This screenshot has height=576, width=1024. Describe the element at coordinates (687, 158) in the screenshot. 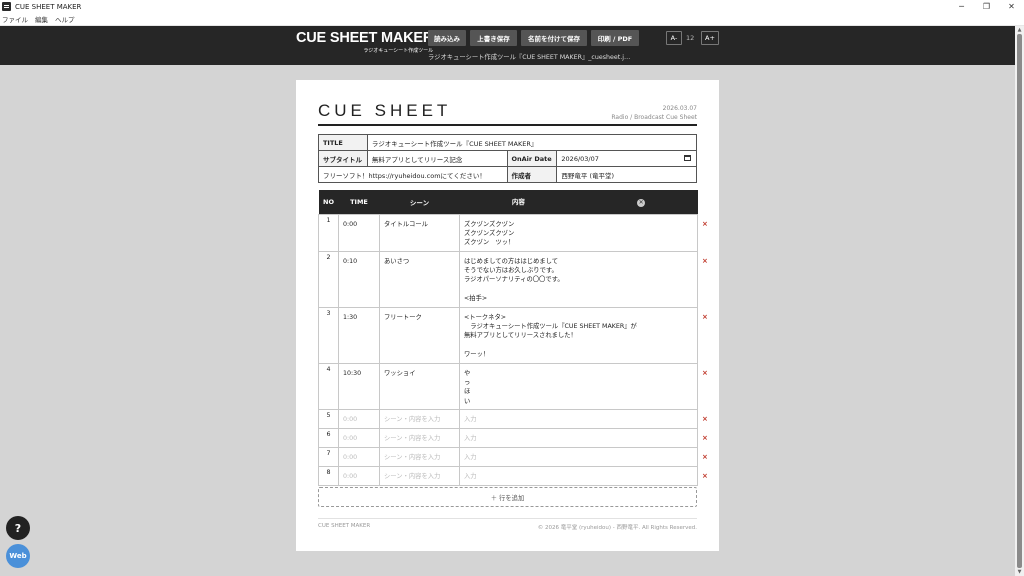

I see `calendar-icon` at that location.